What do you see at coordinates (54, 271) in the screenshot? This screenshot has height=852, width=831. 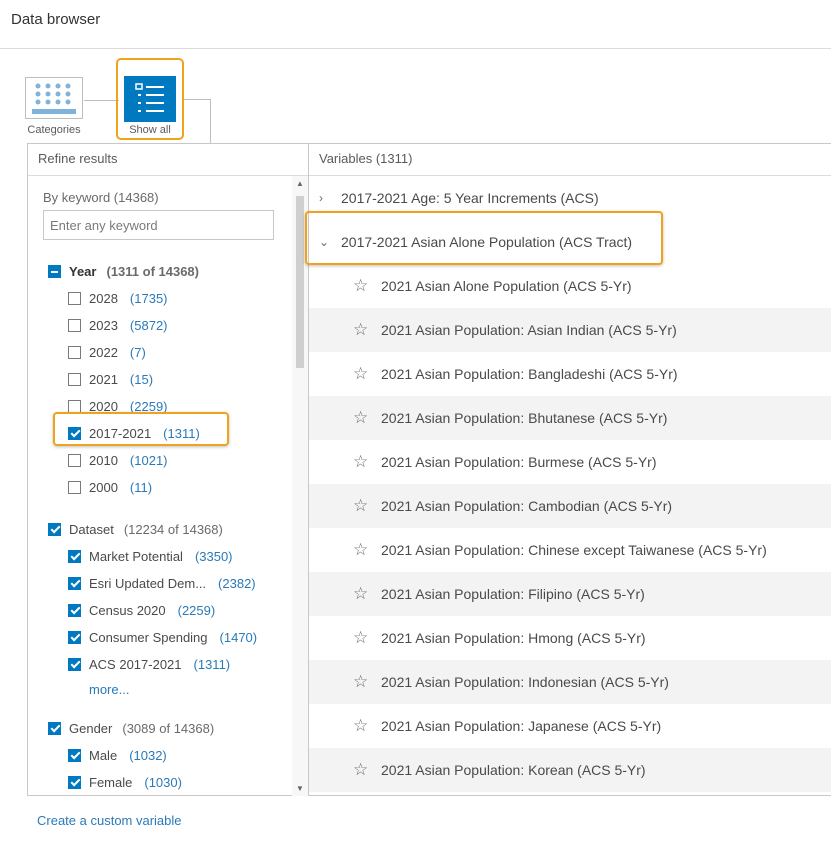 I see `year-group-checkbox` at bounding box center [54, 271].